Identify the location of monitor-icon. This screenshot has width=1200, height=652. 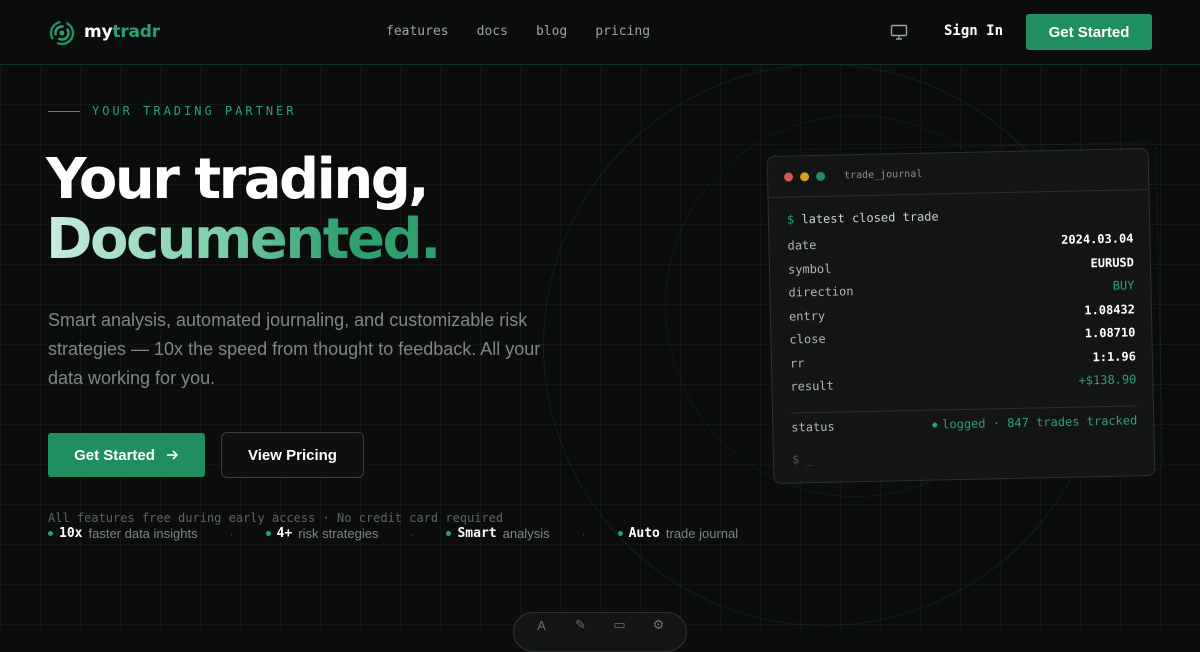
(899, 32).